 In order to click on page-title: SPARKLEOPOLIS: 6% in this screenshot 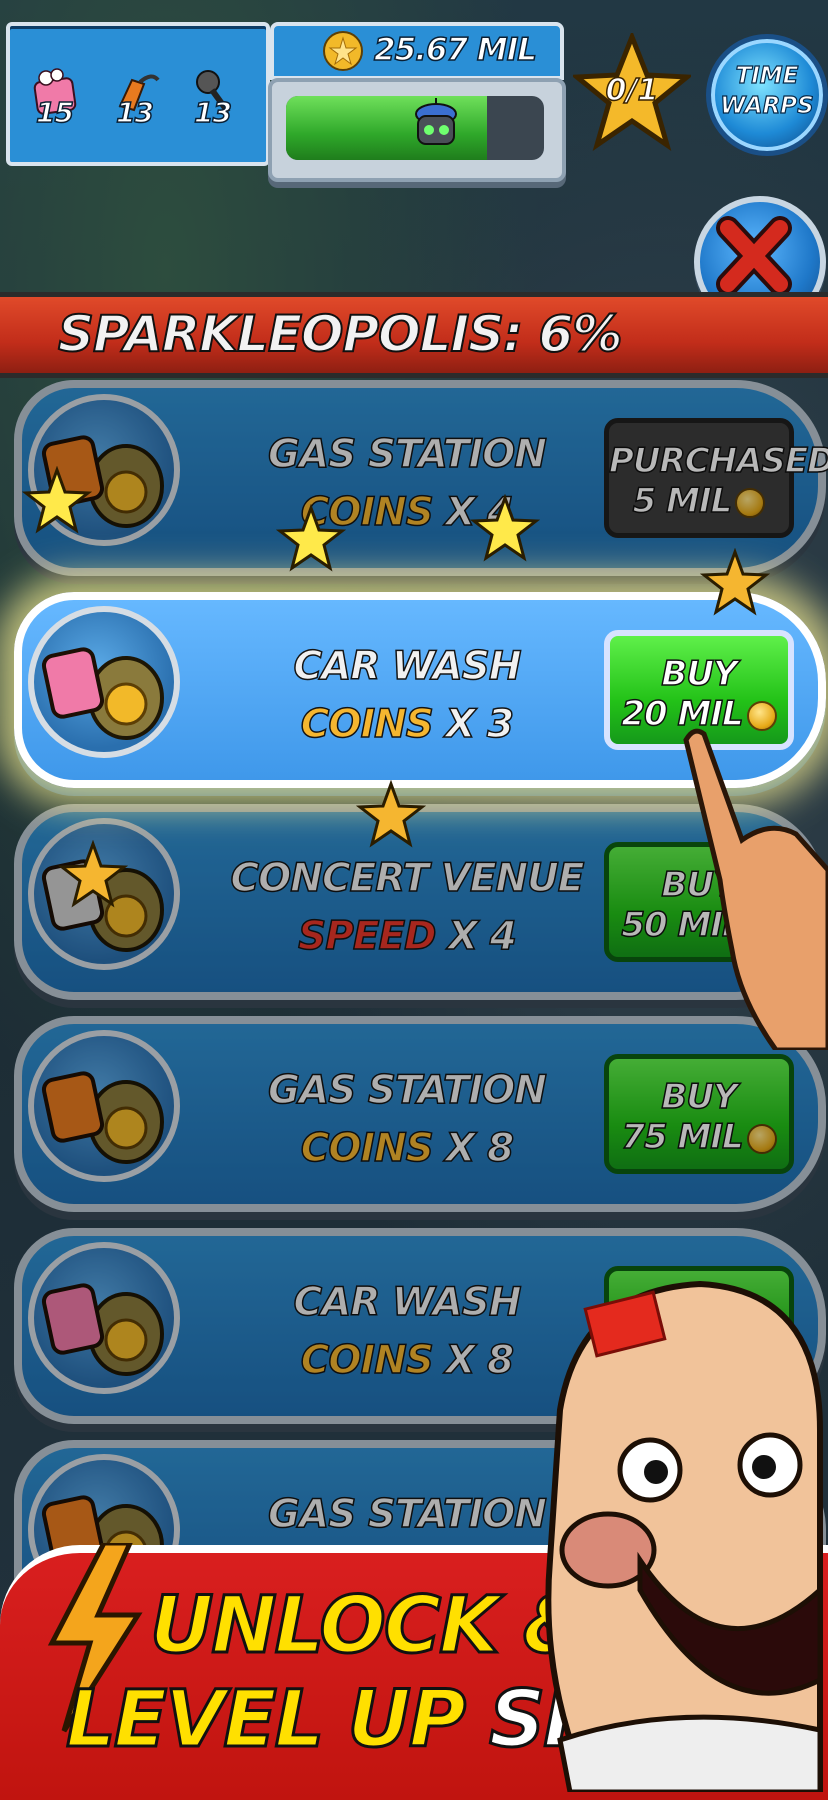, I will do `click(340, 334)`.